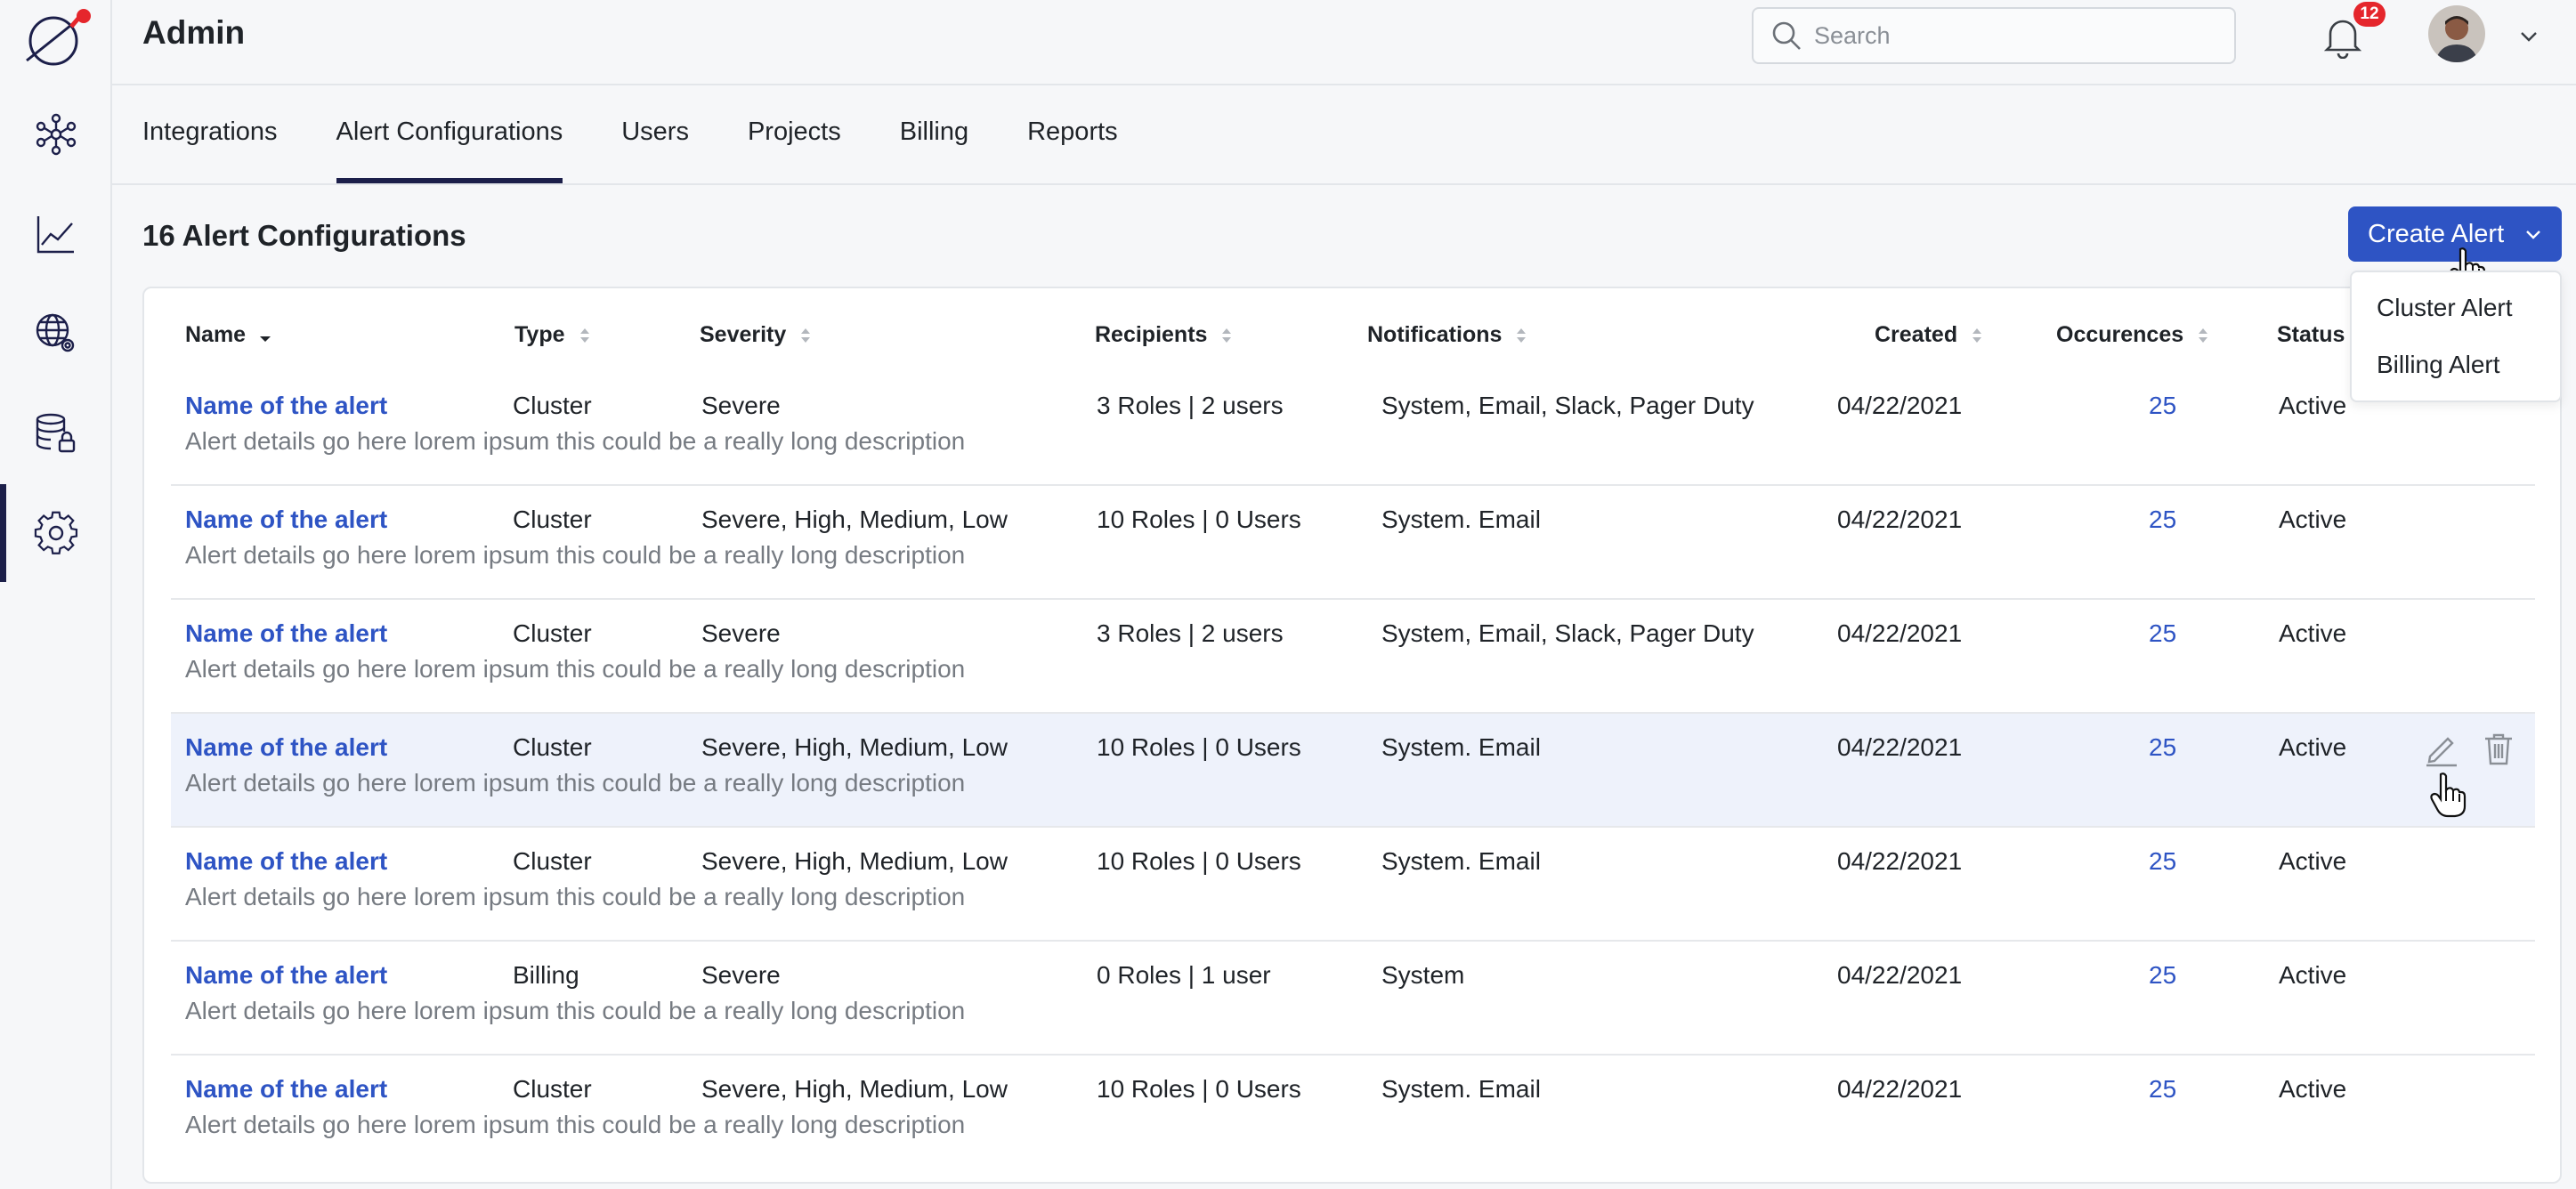 This screenshot has width=2576, height=1189. Describe the element at coordinates (2133, 335) in the screenshot. I see `column-header-occurences: Occurences` at that location.